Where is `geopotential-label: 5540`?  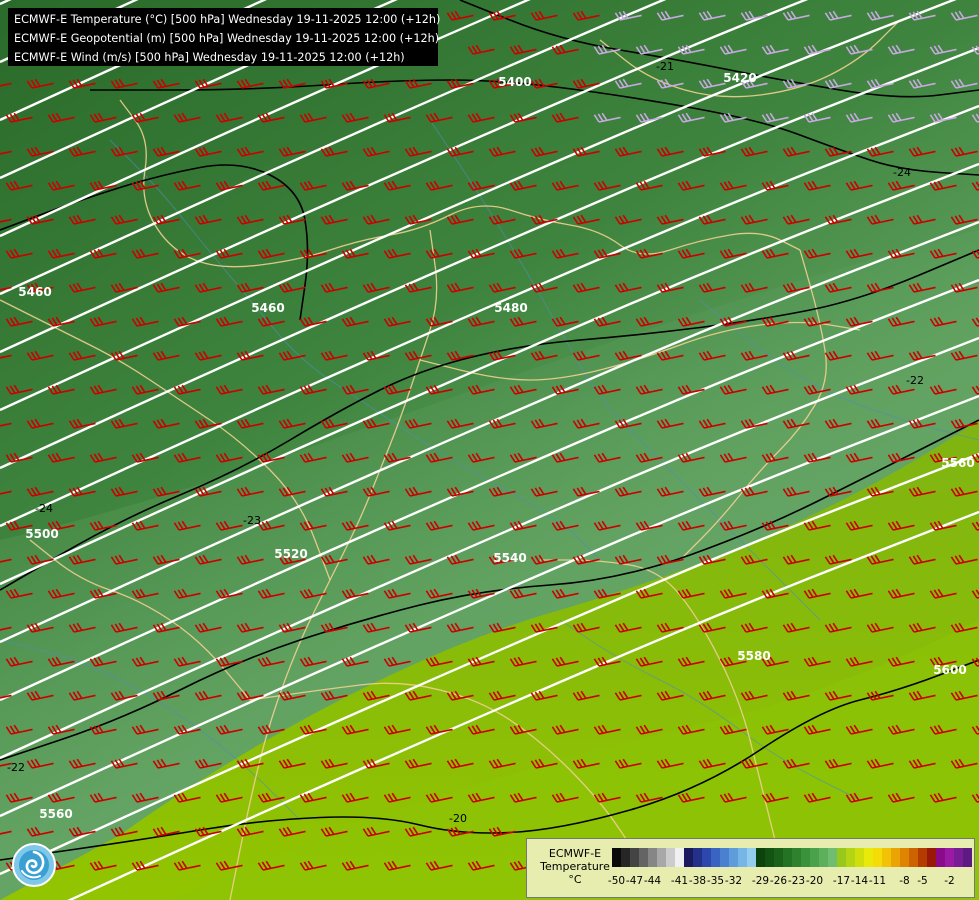 geopotential-label: 5540 is located at coordinates (509, 558).